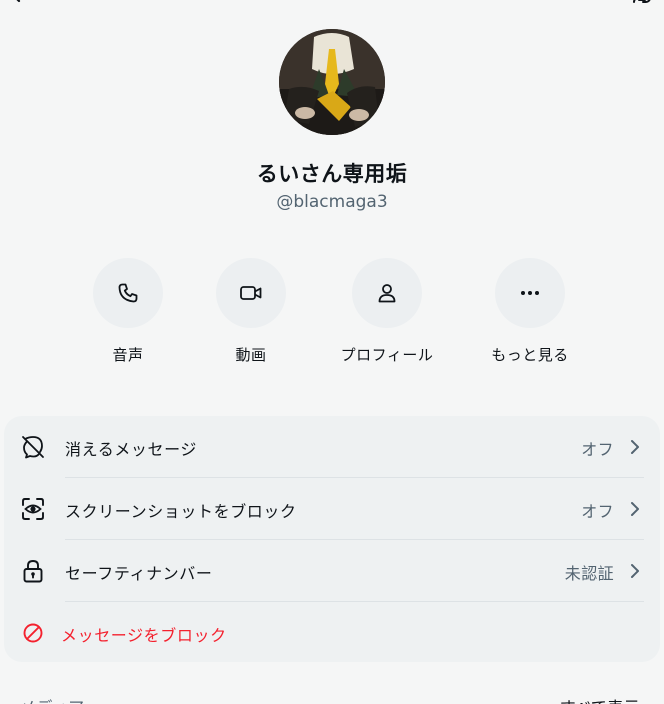  What do you see at coordinates (600, 699) in the screenshot?
I see `media-show-all-link: すべて表示` at bounding box center [600, 699].